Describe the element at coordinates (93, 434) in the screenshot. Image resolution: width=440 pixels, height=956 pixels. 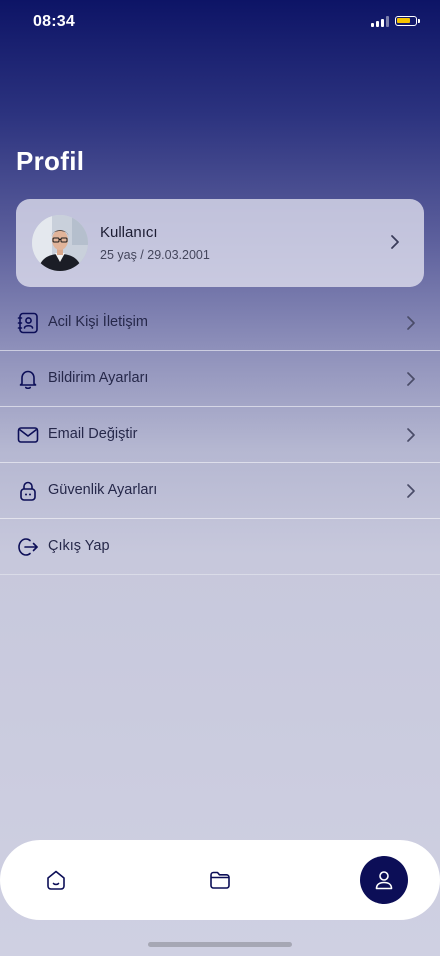
I see `menu-label-change-email: Email Değiştir` at that location.